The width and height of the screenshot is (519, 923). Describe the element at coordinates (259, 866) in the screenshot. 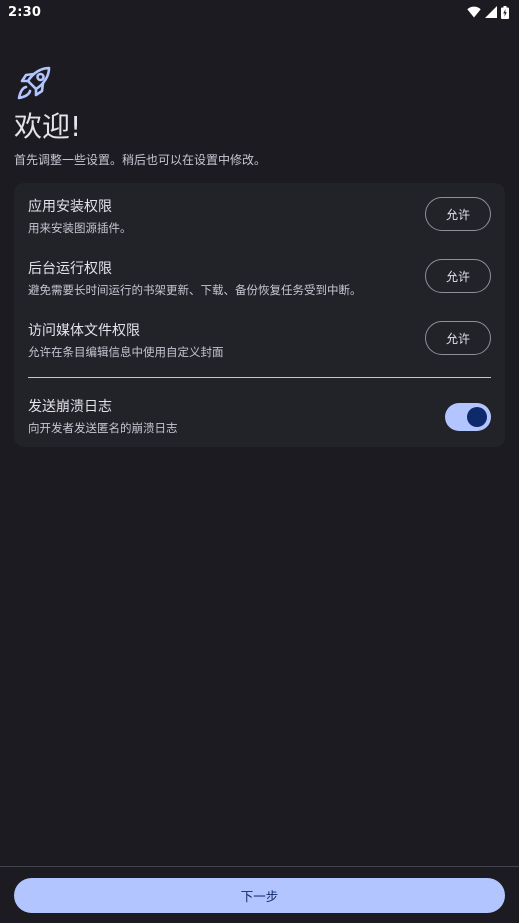

I see `bottom-divider` at that location.